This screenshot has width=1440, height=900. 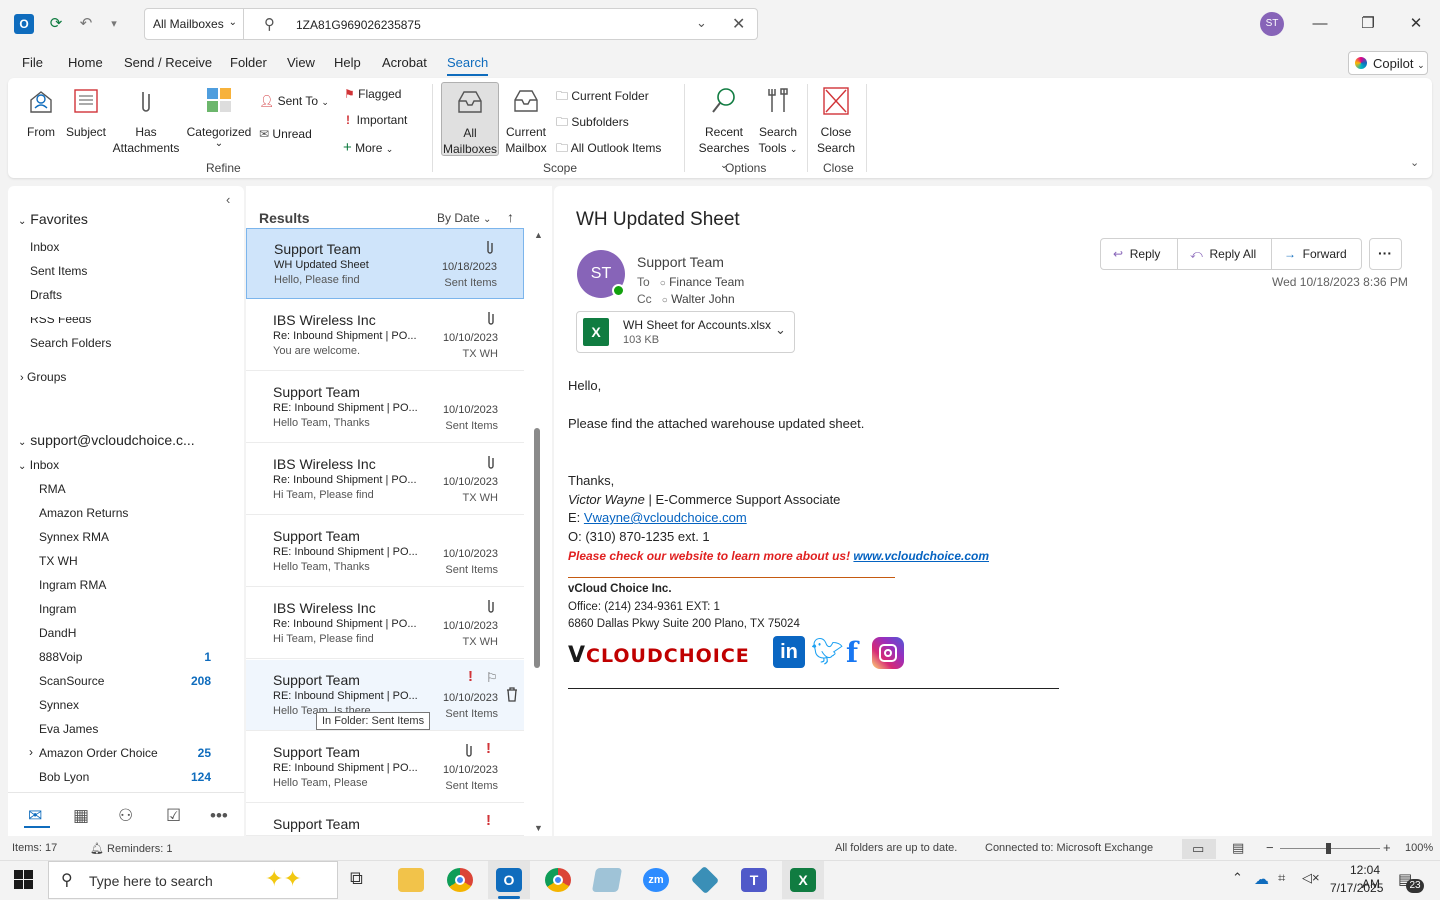 What do you see at coordinates (1270, 847) in the screenshot?
I see `zoom-out-icon: −` at bounding box center [1270, 847].